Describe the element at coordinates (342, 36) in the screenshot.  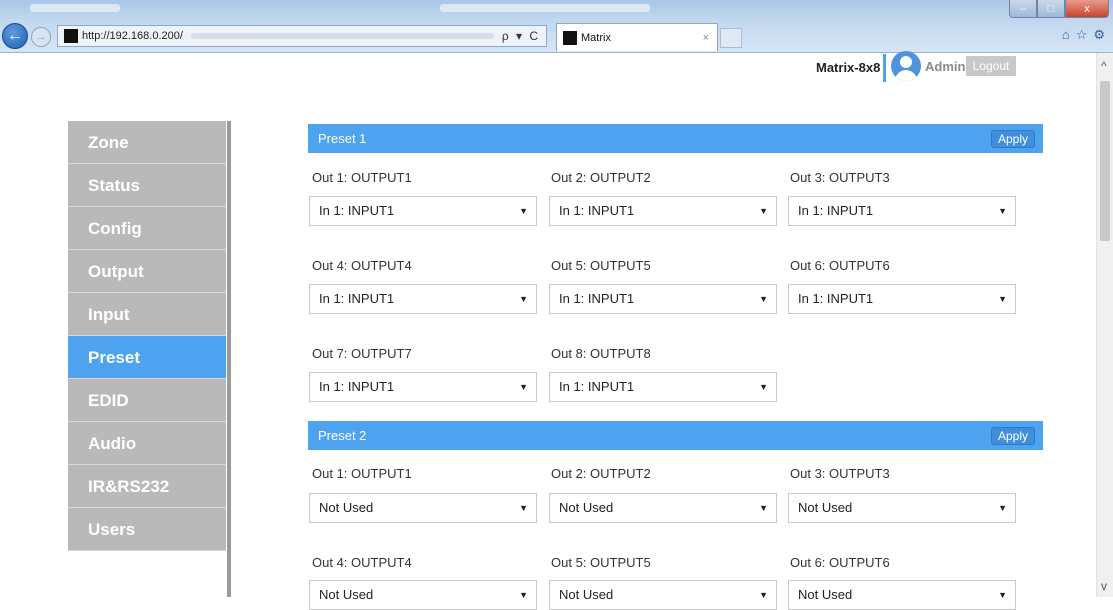
I see `blurred-toolbar` at that location.